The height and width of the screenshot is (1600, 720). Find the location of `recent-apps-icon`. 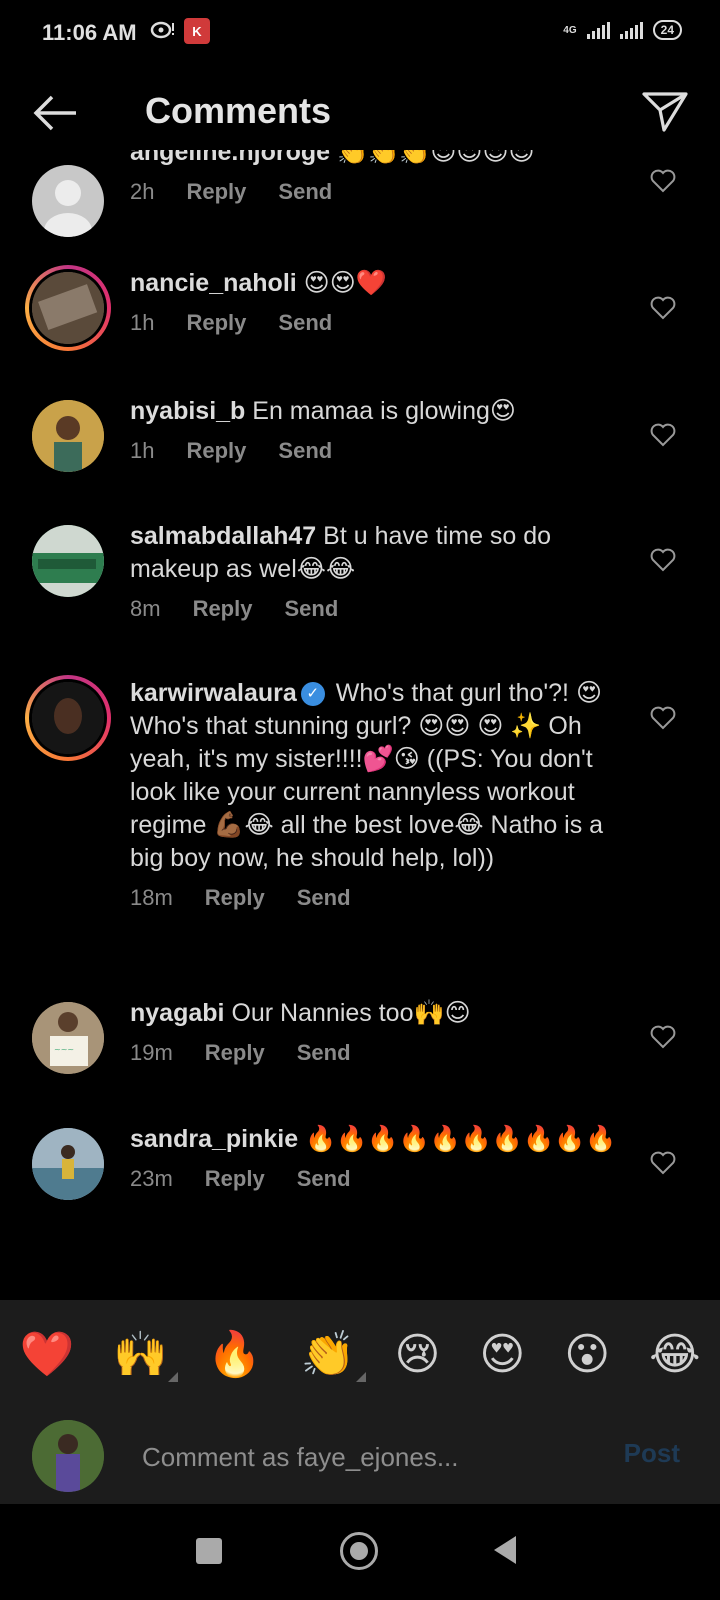

recent-apps-icon is located at coordinates (209, 1551).